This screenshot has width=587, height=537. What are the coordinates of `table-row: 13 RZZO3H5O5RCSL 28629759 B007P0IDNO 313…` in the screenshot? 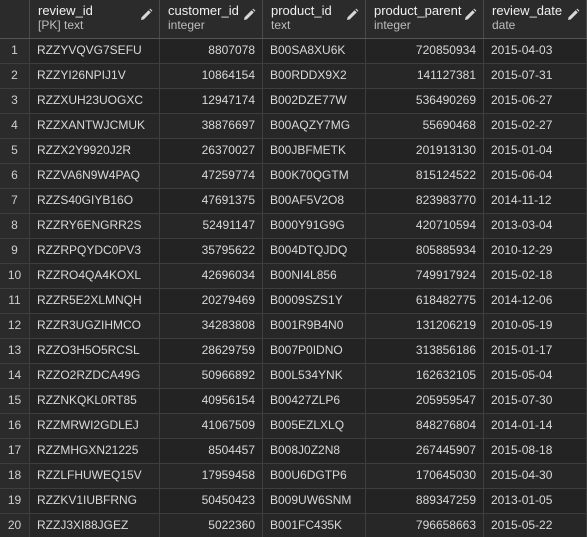 It's located at (293, 351).